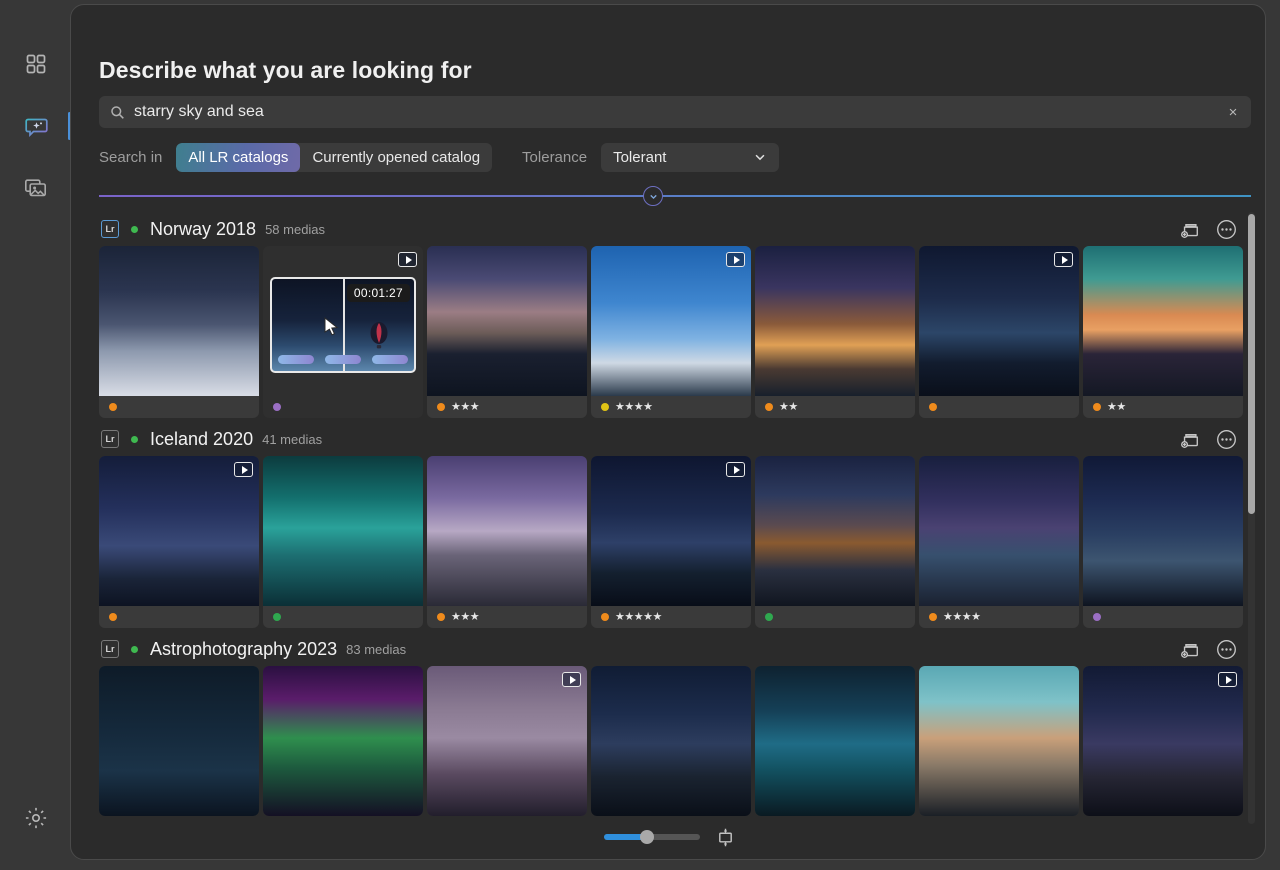  Describe the element at coordinates (962, 616) in the screenshot. I see `star-rating: ★★★★` at that location.